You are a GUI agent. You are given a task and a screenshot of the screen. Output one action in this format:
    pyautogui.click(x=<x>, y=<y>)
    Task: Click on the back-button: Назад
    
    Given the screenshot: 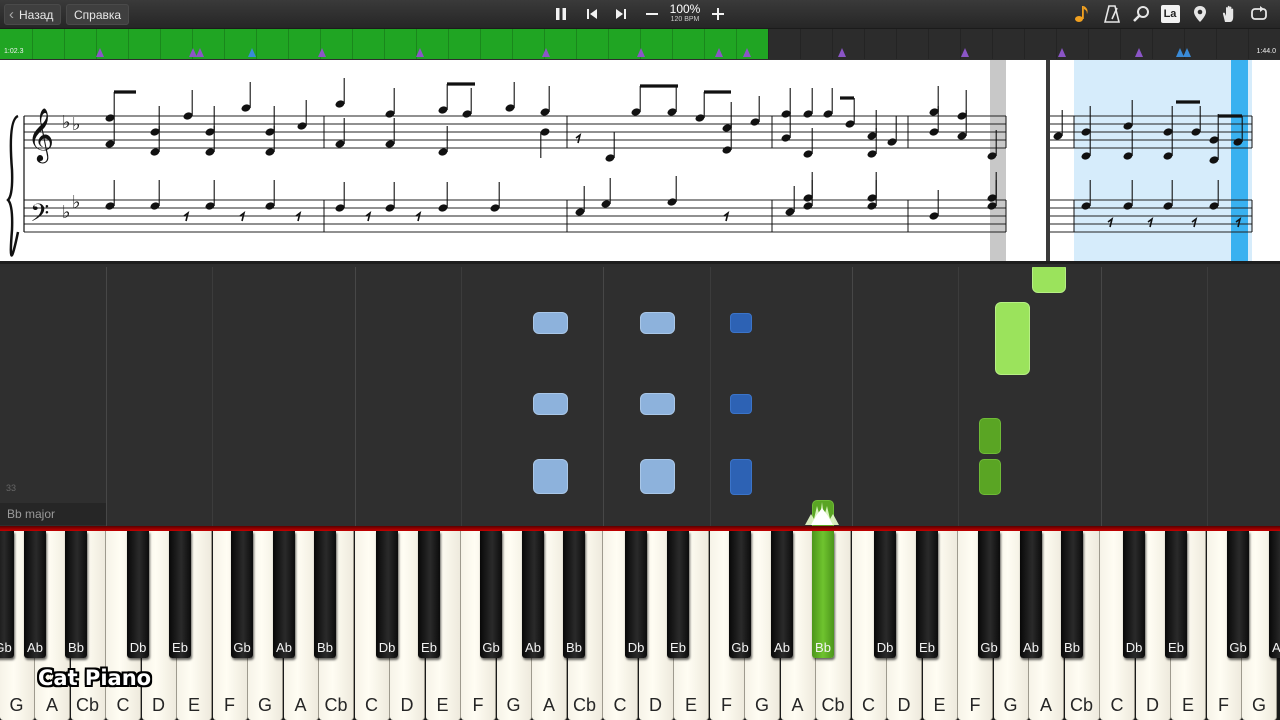 What is the action you would take?
    pyautogui.click(x=33, y=14)
    